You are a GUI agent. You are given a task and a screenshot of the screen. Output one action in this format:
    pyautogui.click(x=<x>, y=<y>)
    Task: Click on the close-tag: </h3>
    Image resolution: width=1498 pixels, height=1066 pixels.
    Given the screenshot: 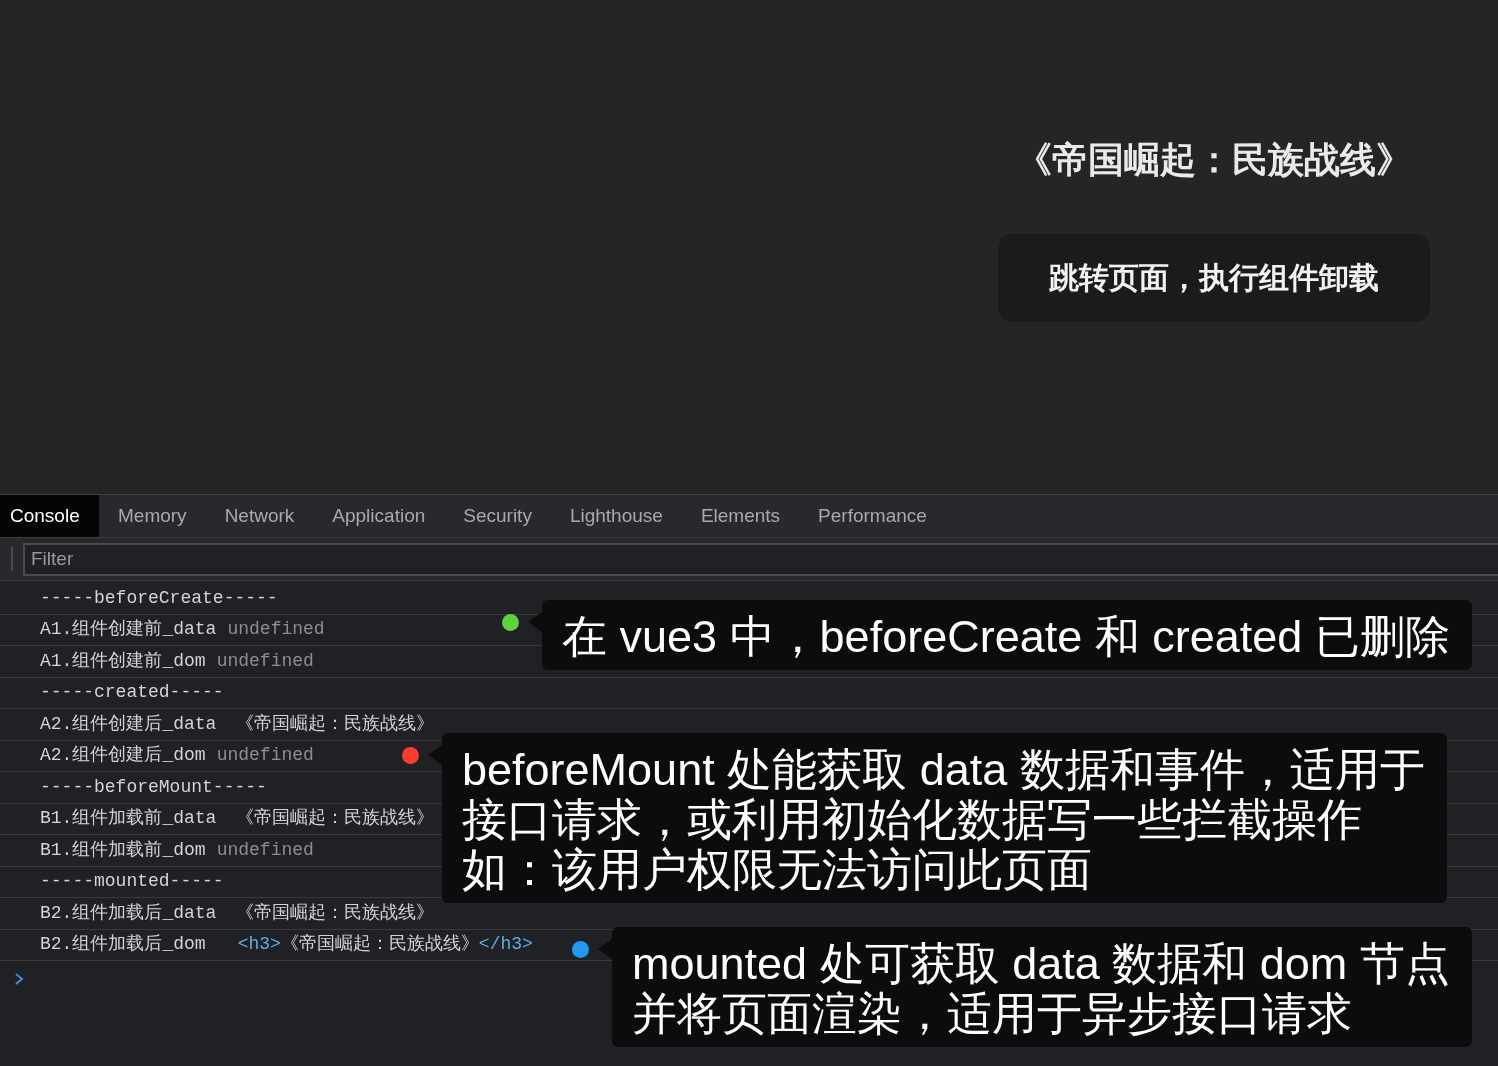 What is the action you would take?
    pyautogui.click(x=505, y=945)
    